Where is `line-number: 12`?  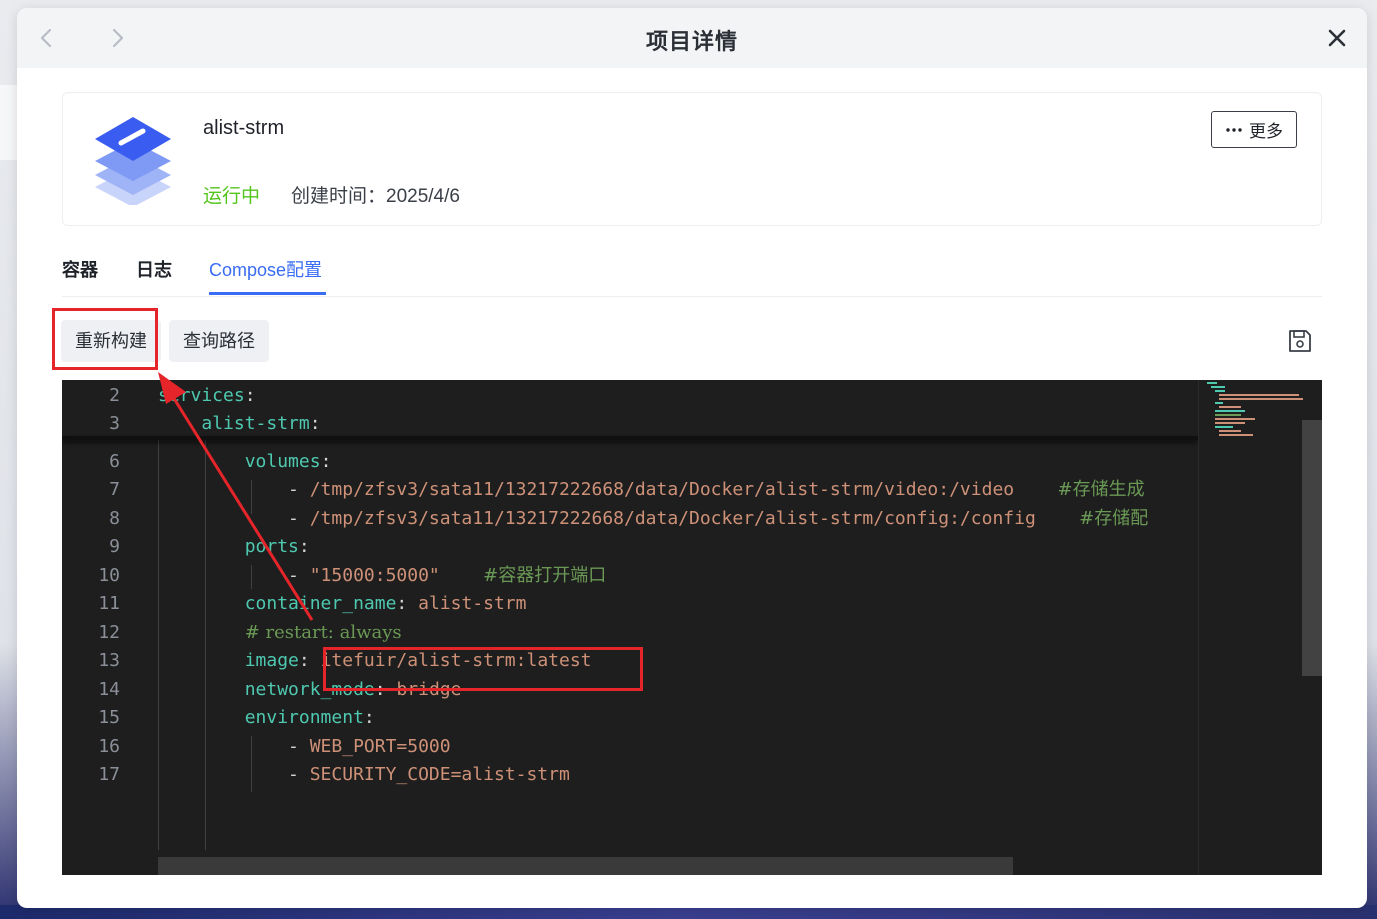 line-number: 12 is located at coordinates (109, 632).